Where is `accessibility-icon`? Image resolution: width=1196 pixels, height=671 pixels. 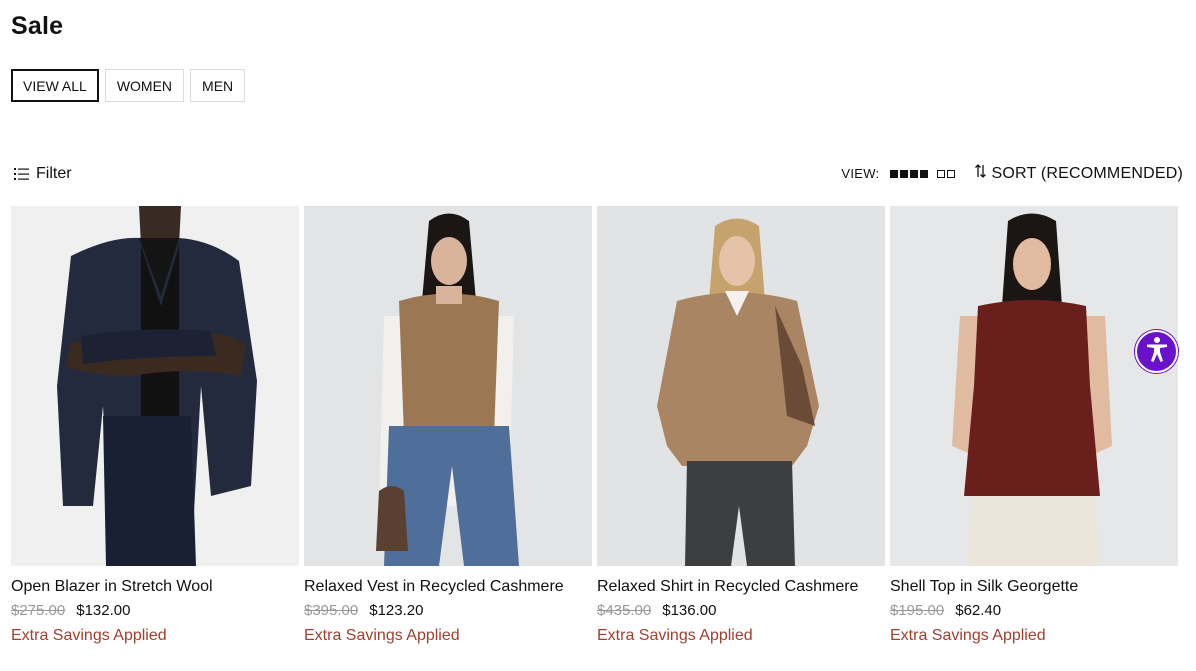 accessibility-icon is located at coordinates (1157, 351).